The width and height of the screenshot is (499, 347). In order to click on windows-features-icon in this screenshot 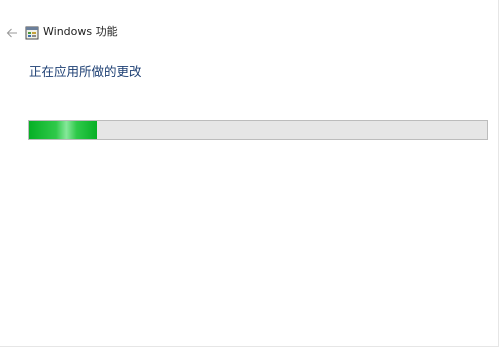, I will do `click(32, 32)`.